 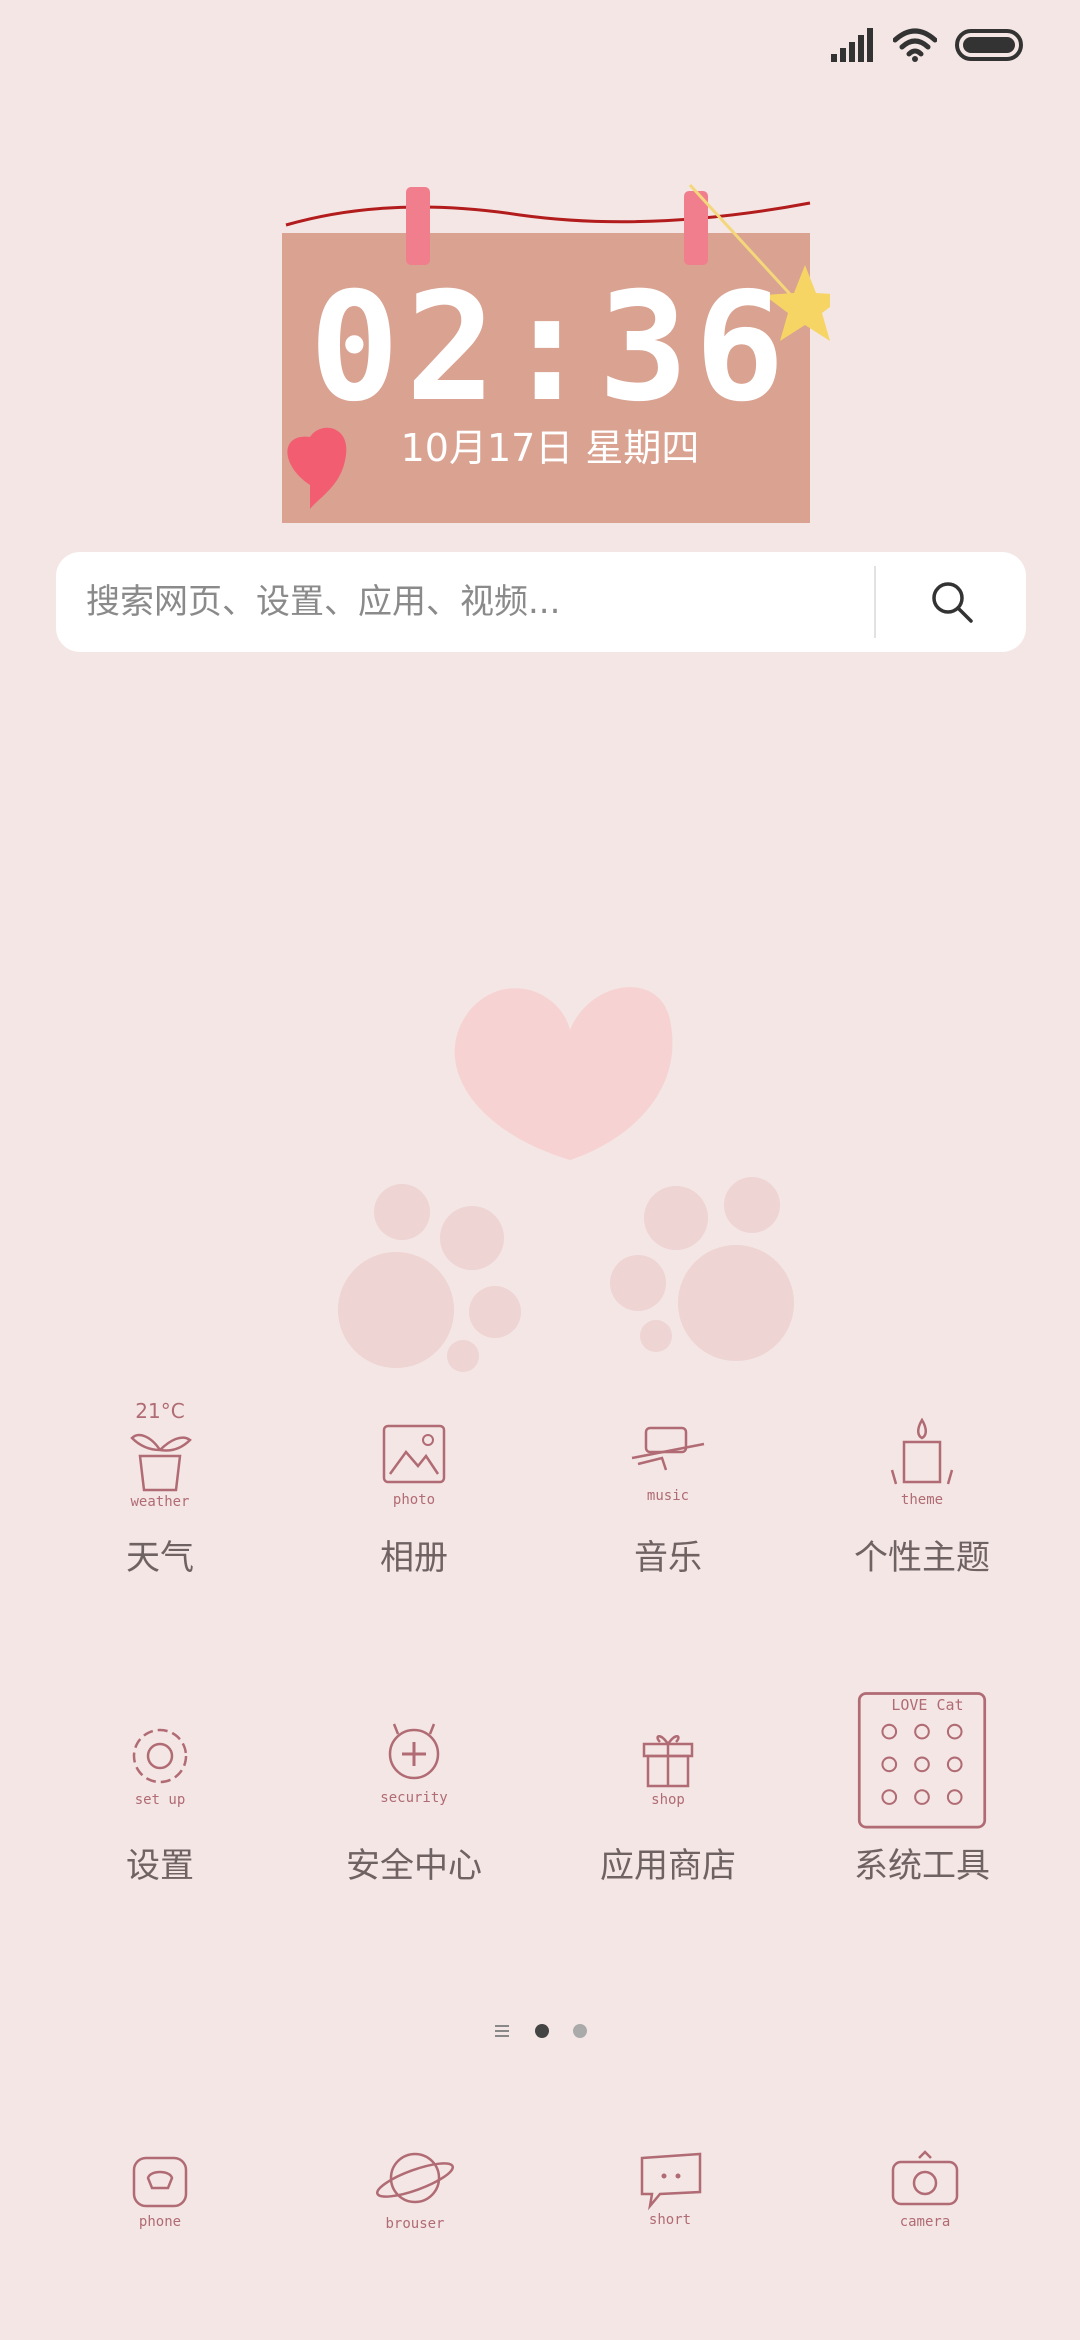 I want to click on dock-phone: phone, so click(x=160, y=2187).